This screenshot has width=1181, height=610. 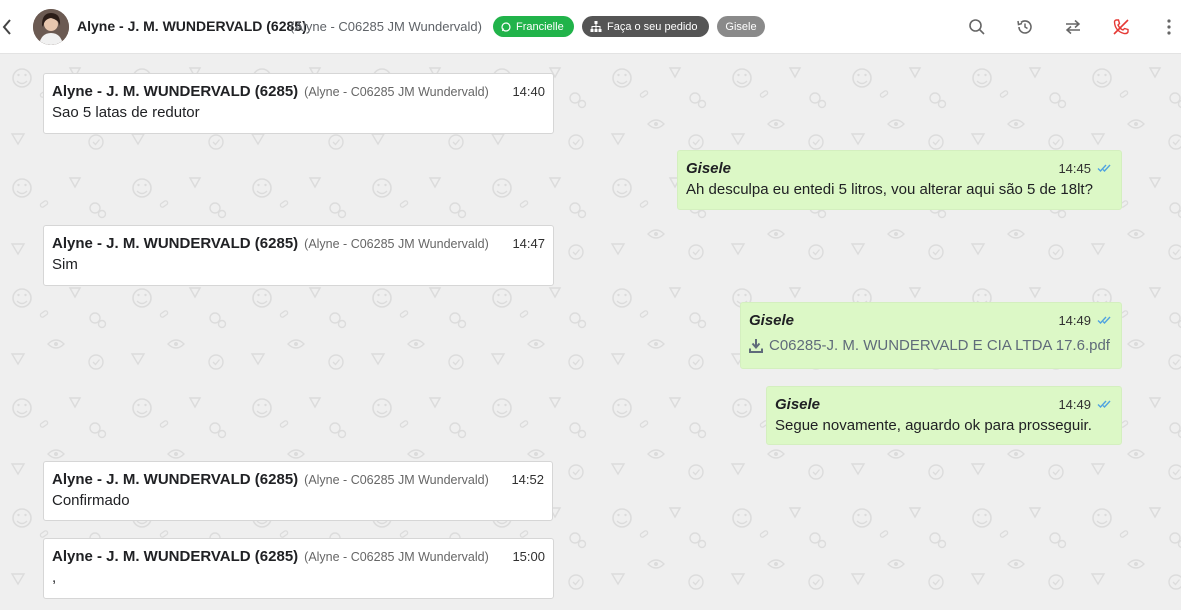 I want to click on transfer-icon, so click(x=1073, y=27).